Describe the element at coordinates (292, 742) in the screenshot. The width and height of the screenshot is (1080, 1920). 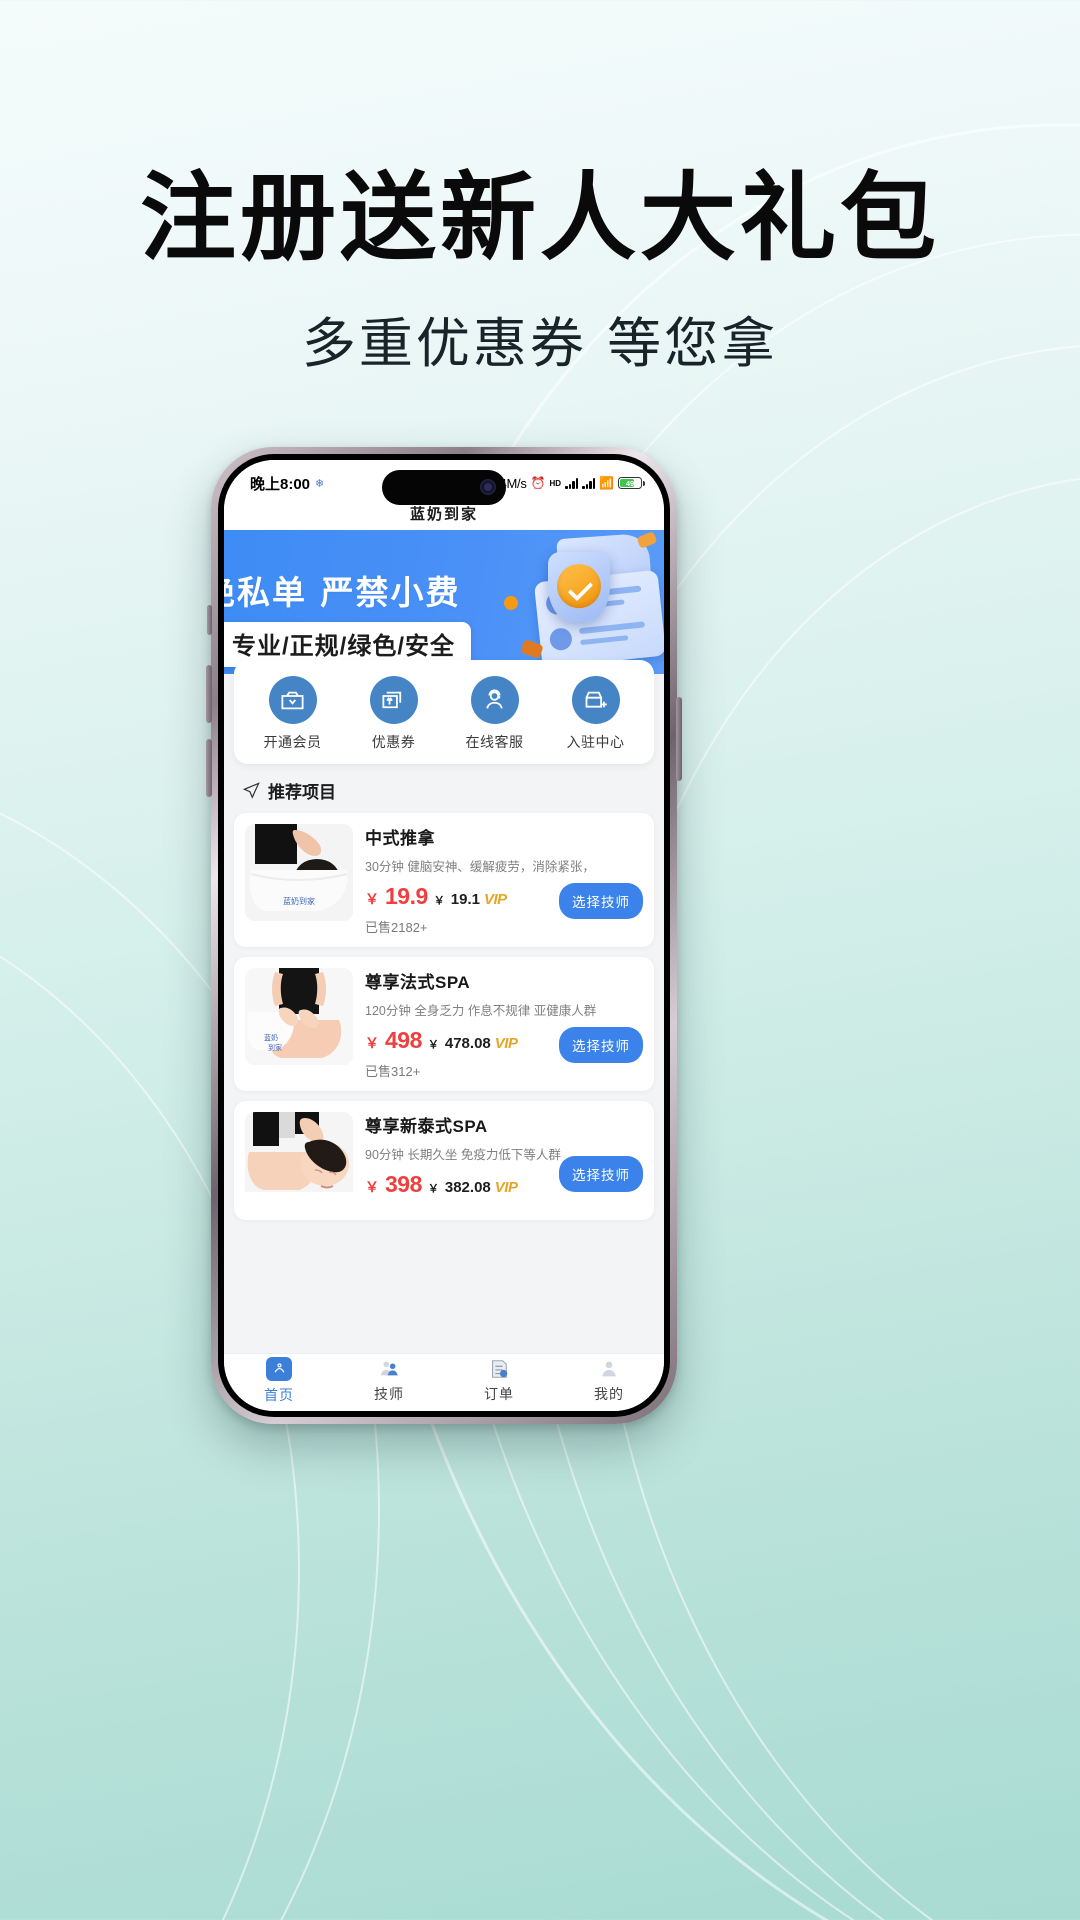
I see `quick-action-label: 开通会员` at that location.